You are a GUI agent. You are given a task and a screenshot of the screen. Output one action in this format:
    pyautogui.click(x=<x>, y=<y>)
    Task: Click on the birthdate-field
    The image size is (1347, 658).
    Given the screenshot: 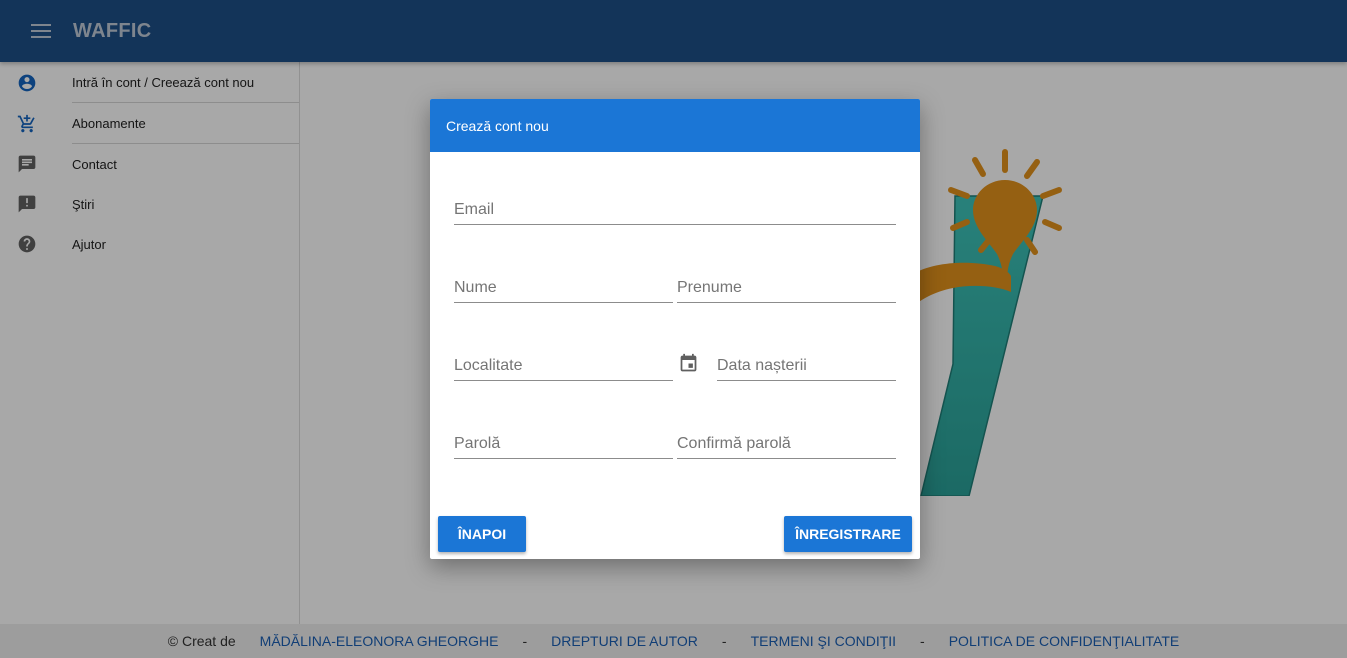 What is the action you would take?
    pyautogui.click(x=806, y=366)
    